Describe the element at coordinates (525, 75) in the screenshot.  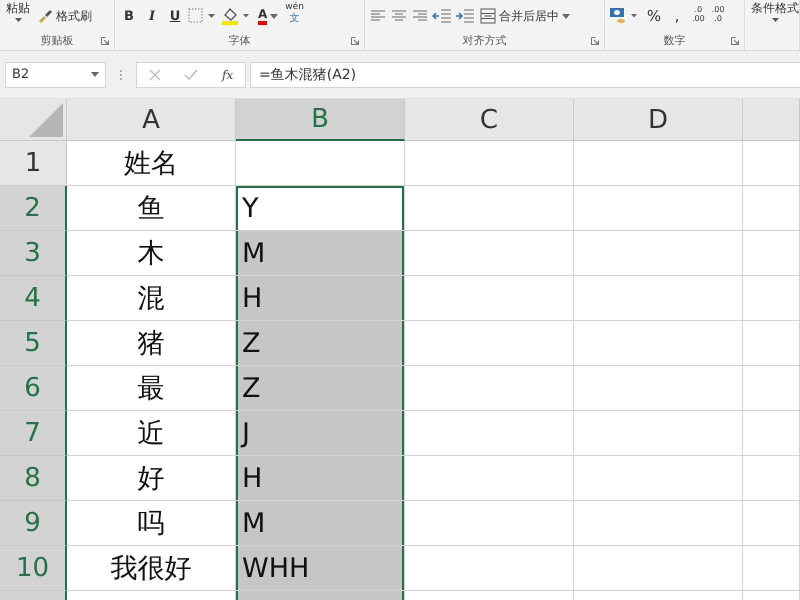
I see `formula-input: =鱼木混猪(A2)` at that location.